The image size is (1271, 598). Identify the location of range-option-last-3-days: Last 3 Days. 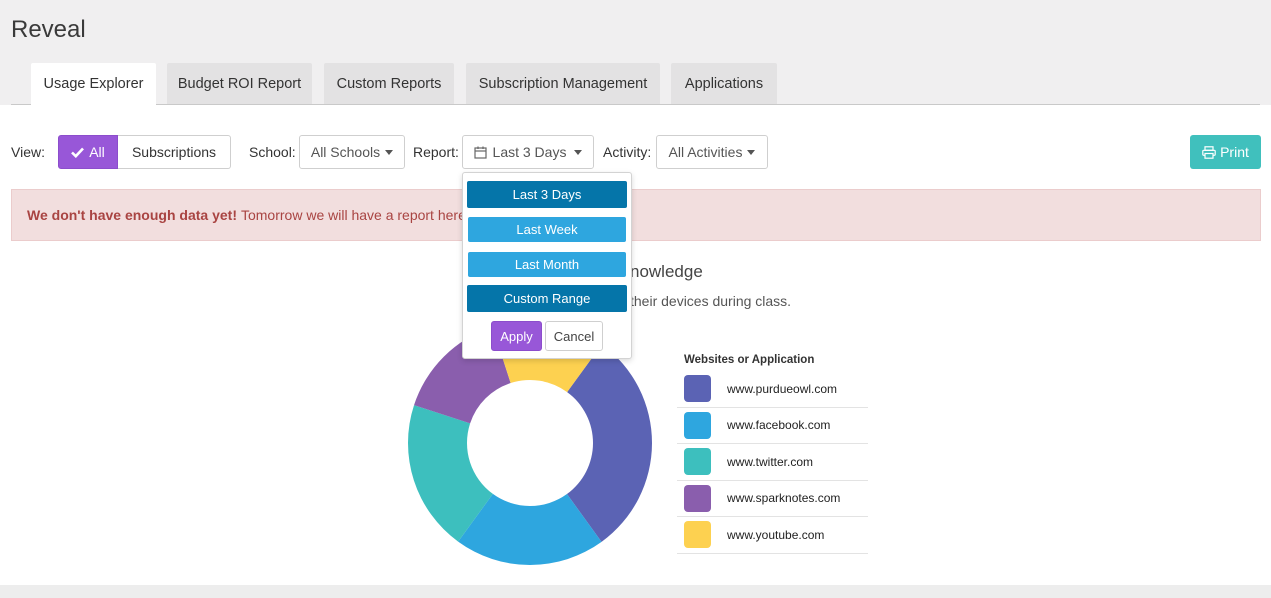
(547, 194).